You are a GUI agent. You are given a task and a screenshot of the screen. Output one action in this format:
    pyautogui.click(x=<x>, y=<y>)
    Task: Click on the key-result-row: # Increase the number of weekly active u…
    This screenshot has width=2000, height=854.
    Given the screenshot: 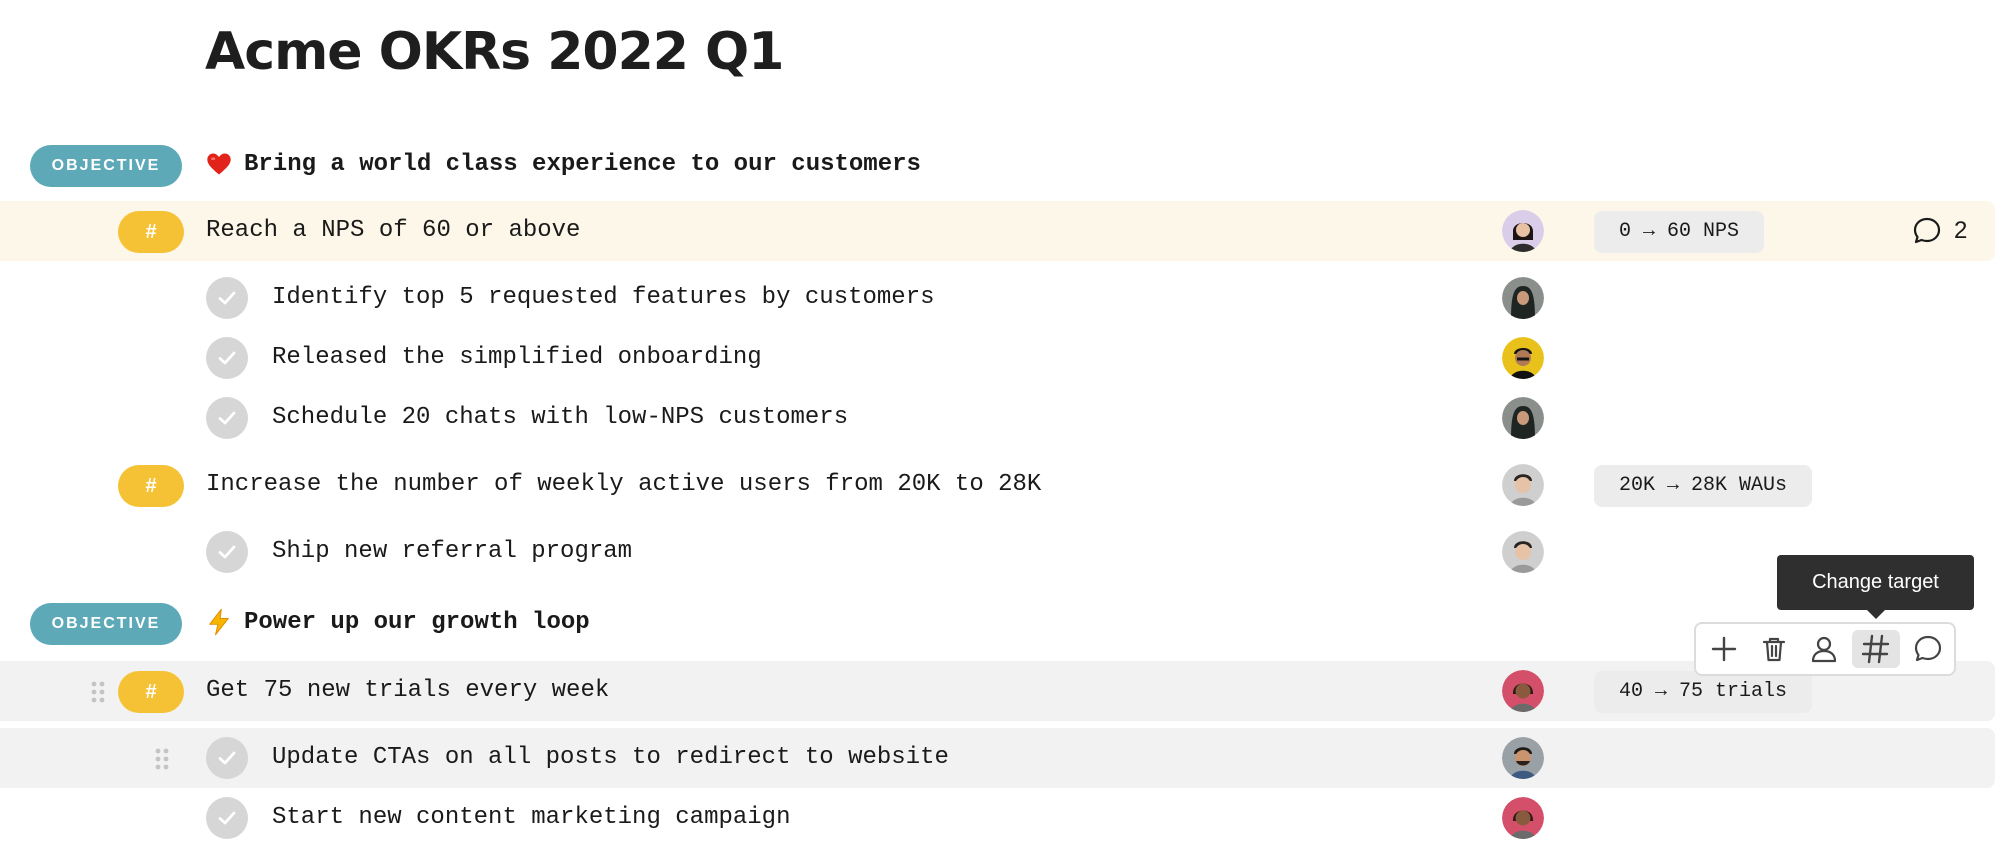 What is the action you would take?
    pyautogui.click(x=1000, y=485)
    